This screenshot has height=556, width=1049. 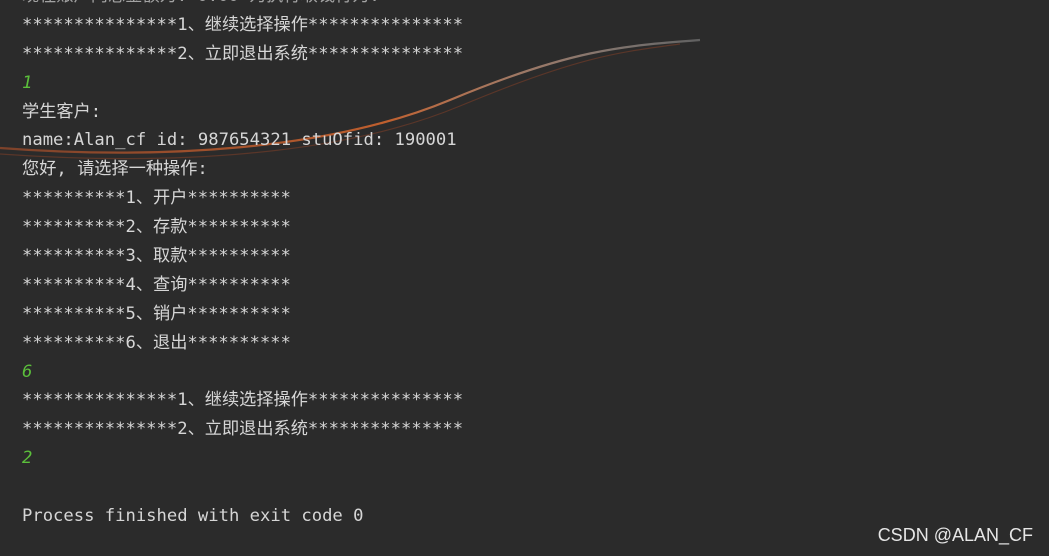 What do you see at coordinates (156, 313) in the screenshot?
I see `console-line: **********5、销户**********` at bounding box center [156, 313].